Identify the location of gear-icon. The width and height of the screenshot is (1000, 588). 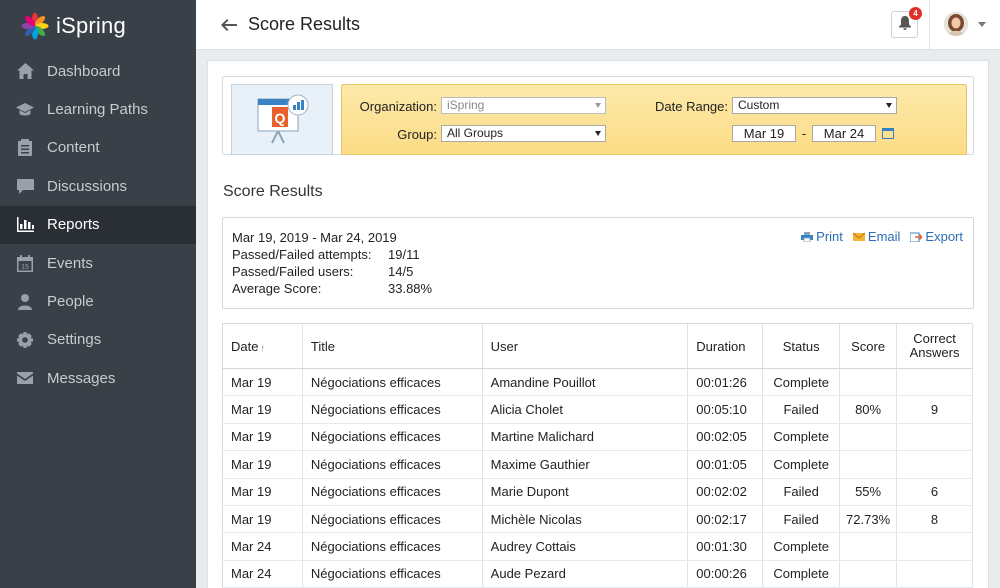
(25, 340).